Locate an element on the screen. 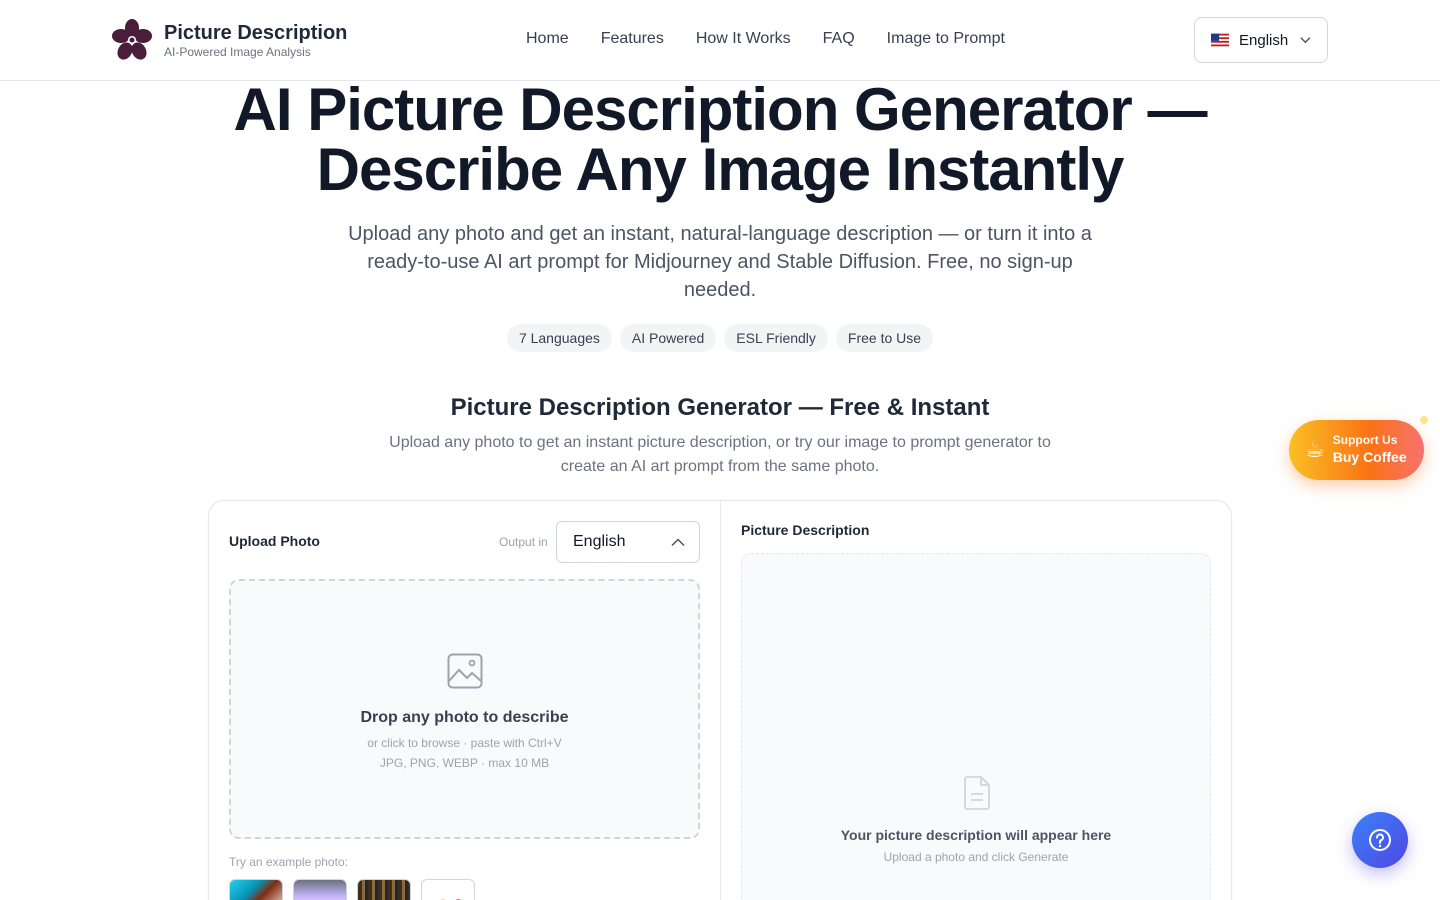 This screenshot has width=1440, height=900. picture-description-label: Picture Description is located at coordinates (805, 530).